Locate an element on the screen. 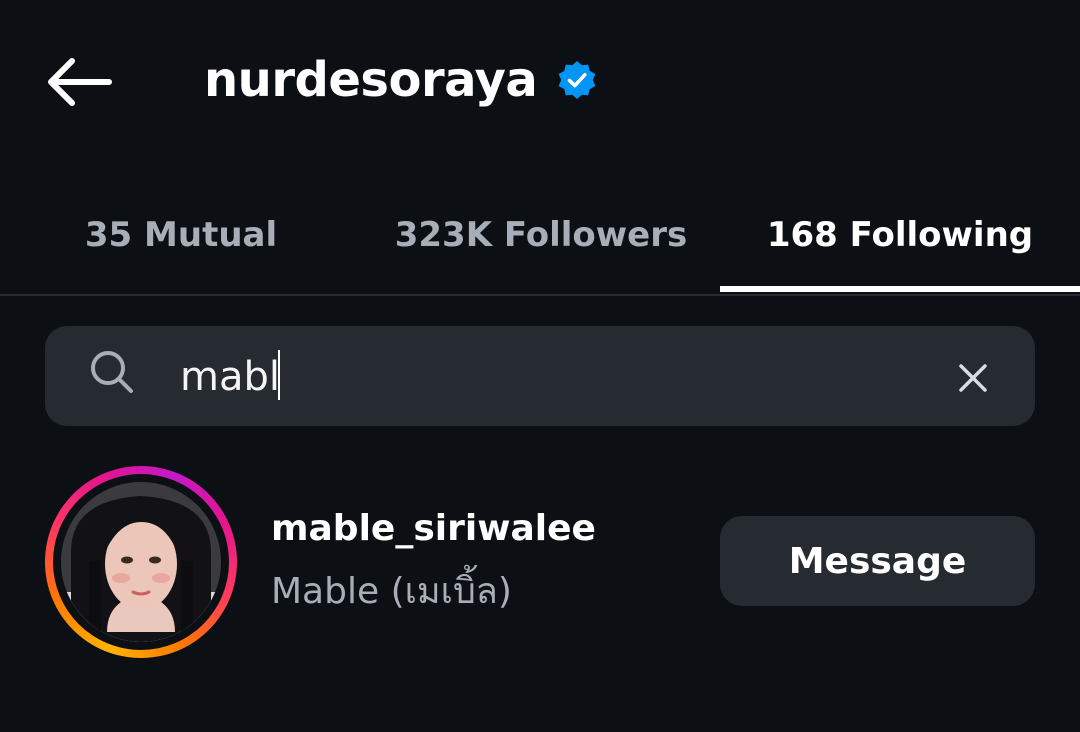 This screenshot has width=1080, height=732. arrow-left-icon is located at coordinates (80, 82).